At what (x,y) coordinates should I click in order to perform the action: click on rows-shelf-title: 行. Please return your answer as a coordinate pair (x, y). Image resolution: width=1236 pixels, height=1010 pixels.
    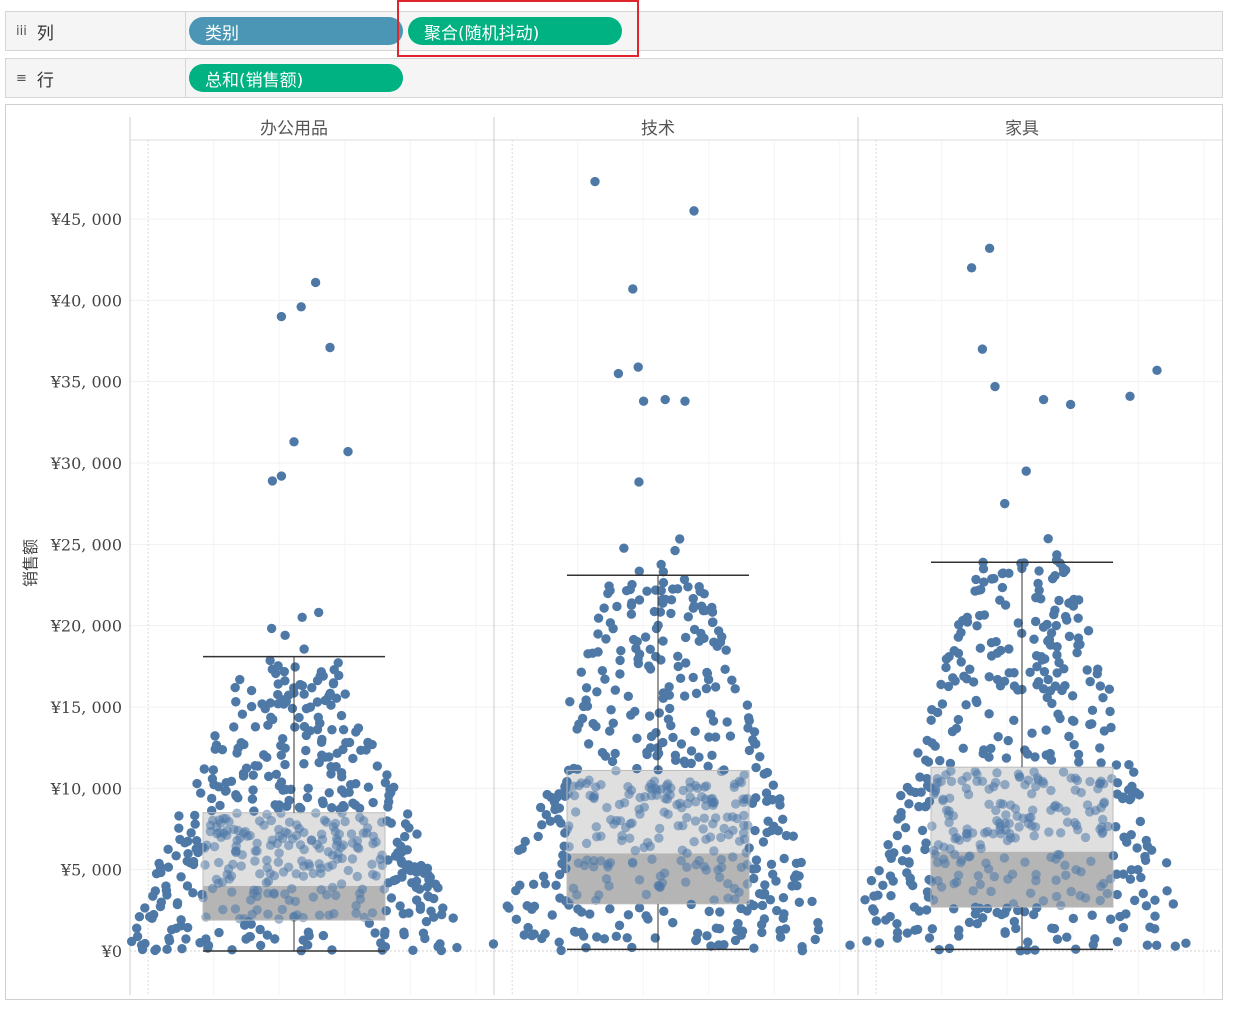
    Looking at the image, I should click on (45, 80).